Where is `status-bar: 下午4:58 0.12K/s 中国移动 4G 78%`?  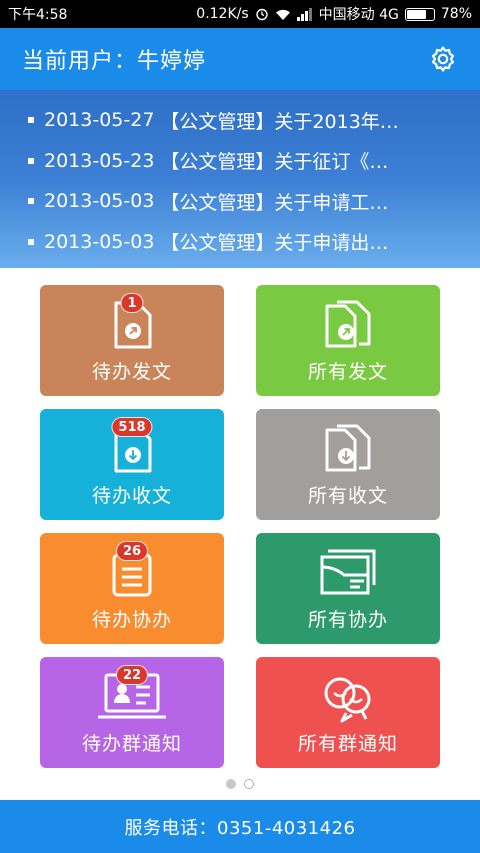
status-bar: 下午4:58 0.12K/s 中国移动 4G 78% is located at coordinates (240, 14).